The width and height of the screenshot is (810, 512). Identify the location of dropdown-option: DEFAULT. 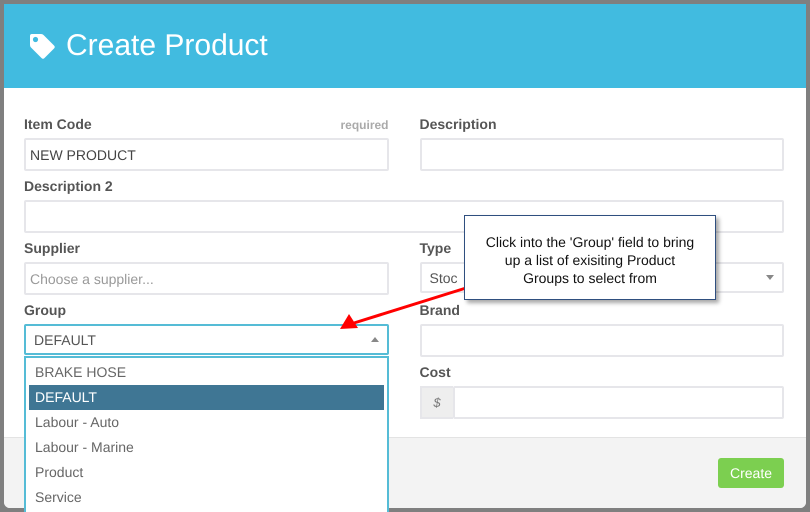
(206, 397).